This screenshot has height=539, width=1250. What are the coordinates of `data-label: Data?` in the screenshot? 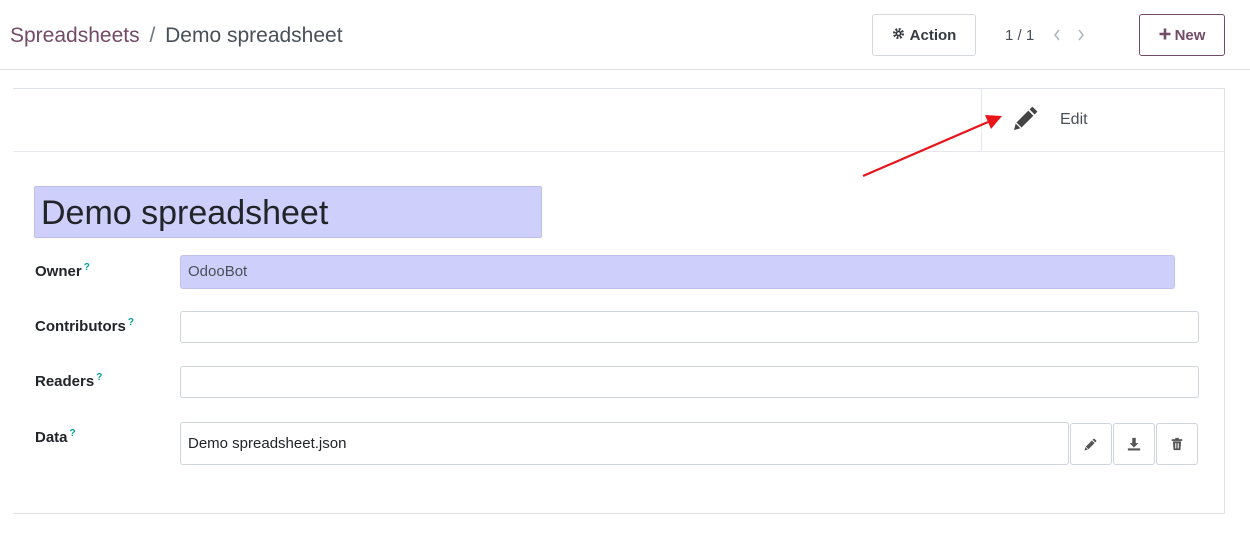 It's located at (55, 437).